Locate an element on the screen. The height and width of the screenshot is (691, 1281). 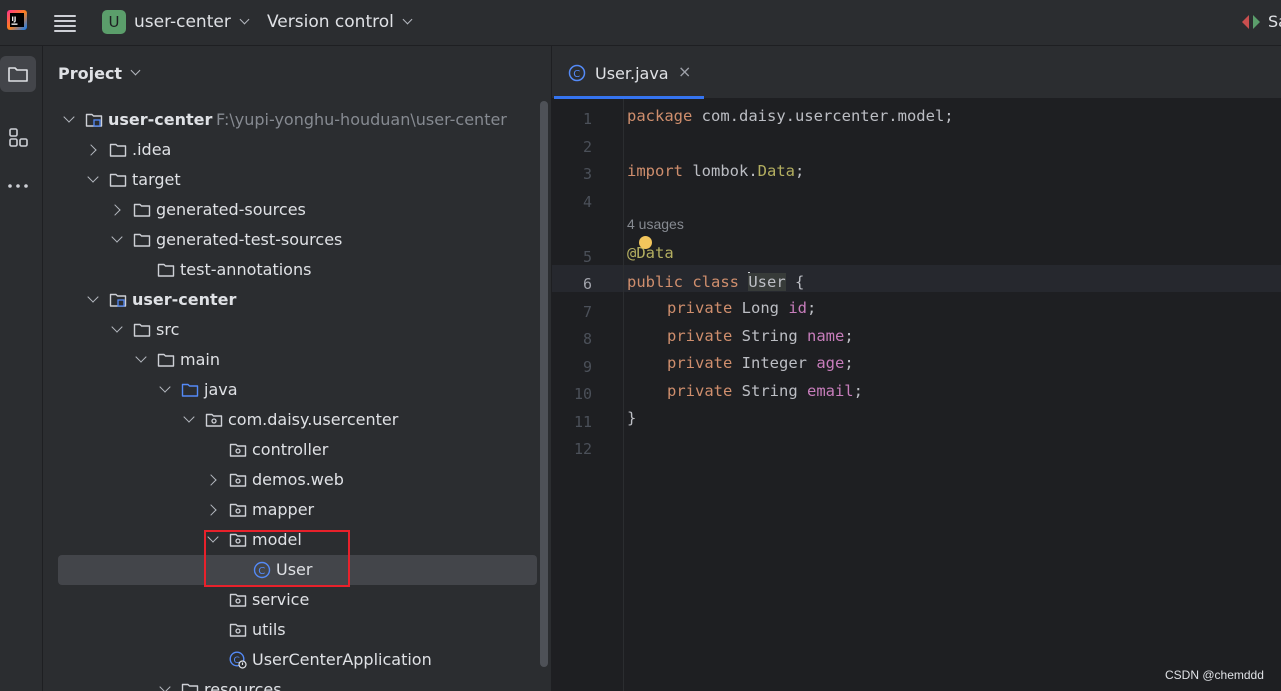
tree-item-label: model is located at coordinates (277, 539).